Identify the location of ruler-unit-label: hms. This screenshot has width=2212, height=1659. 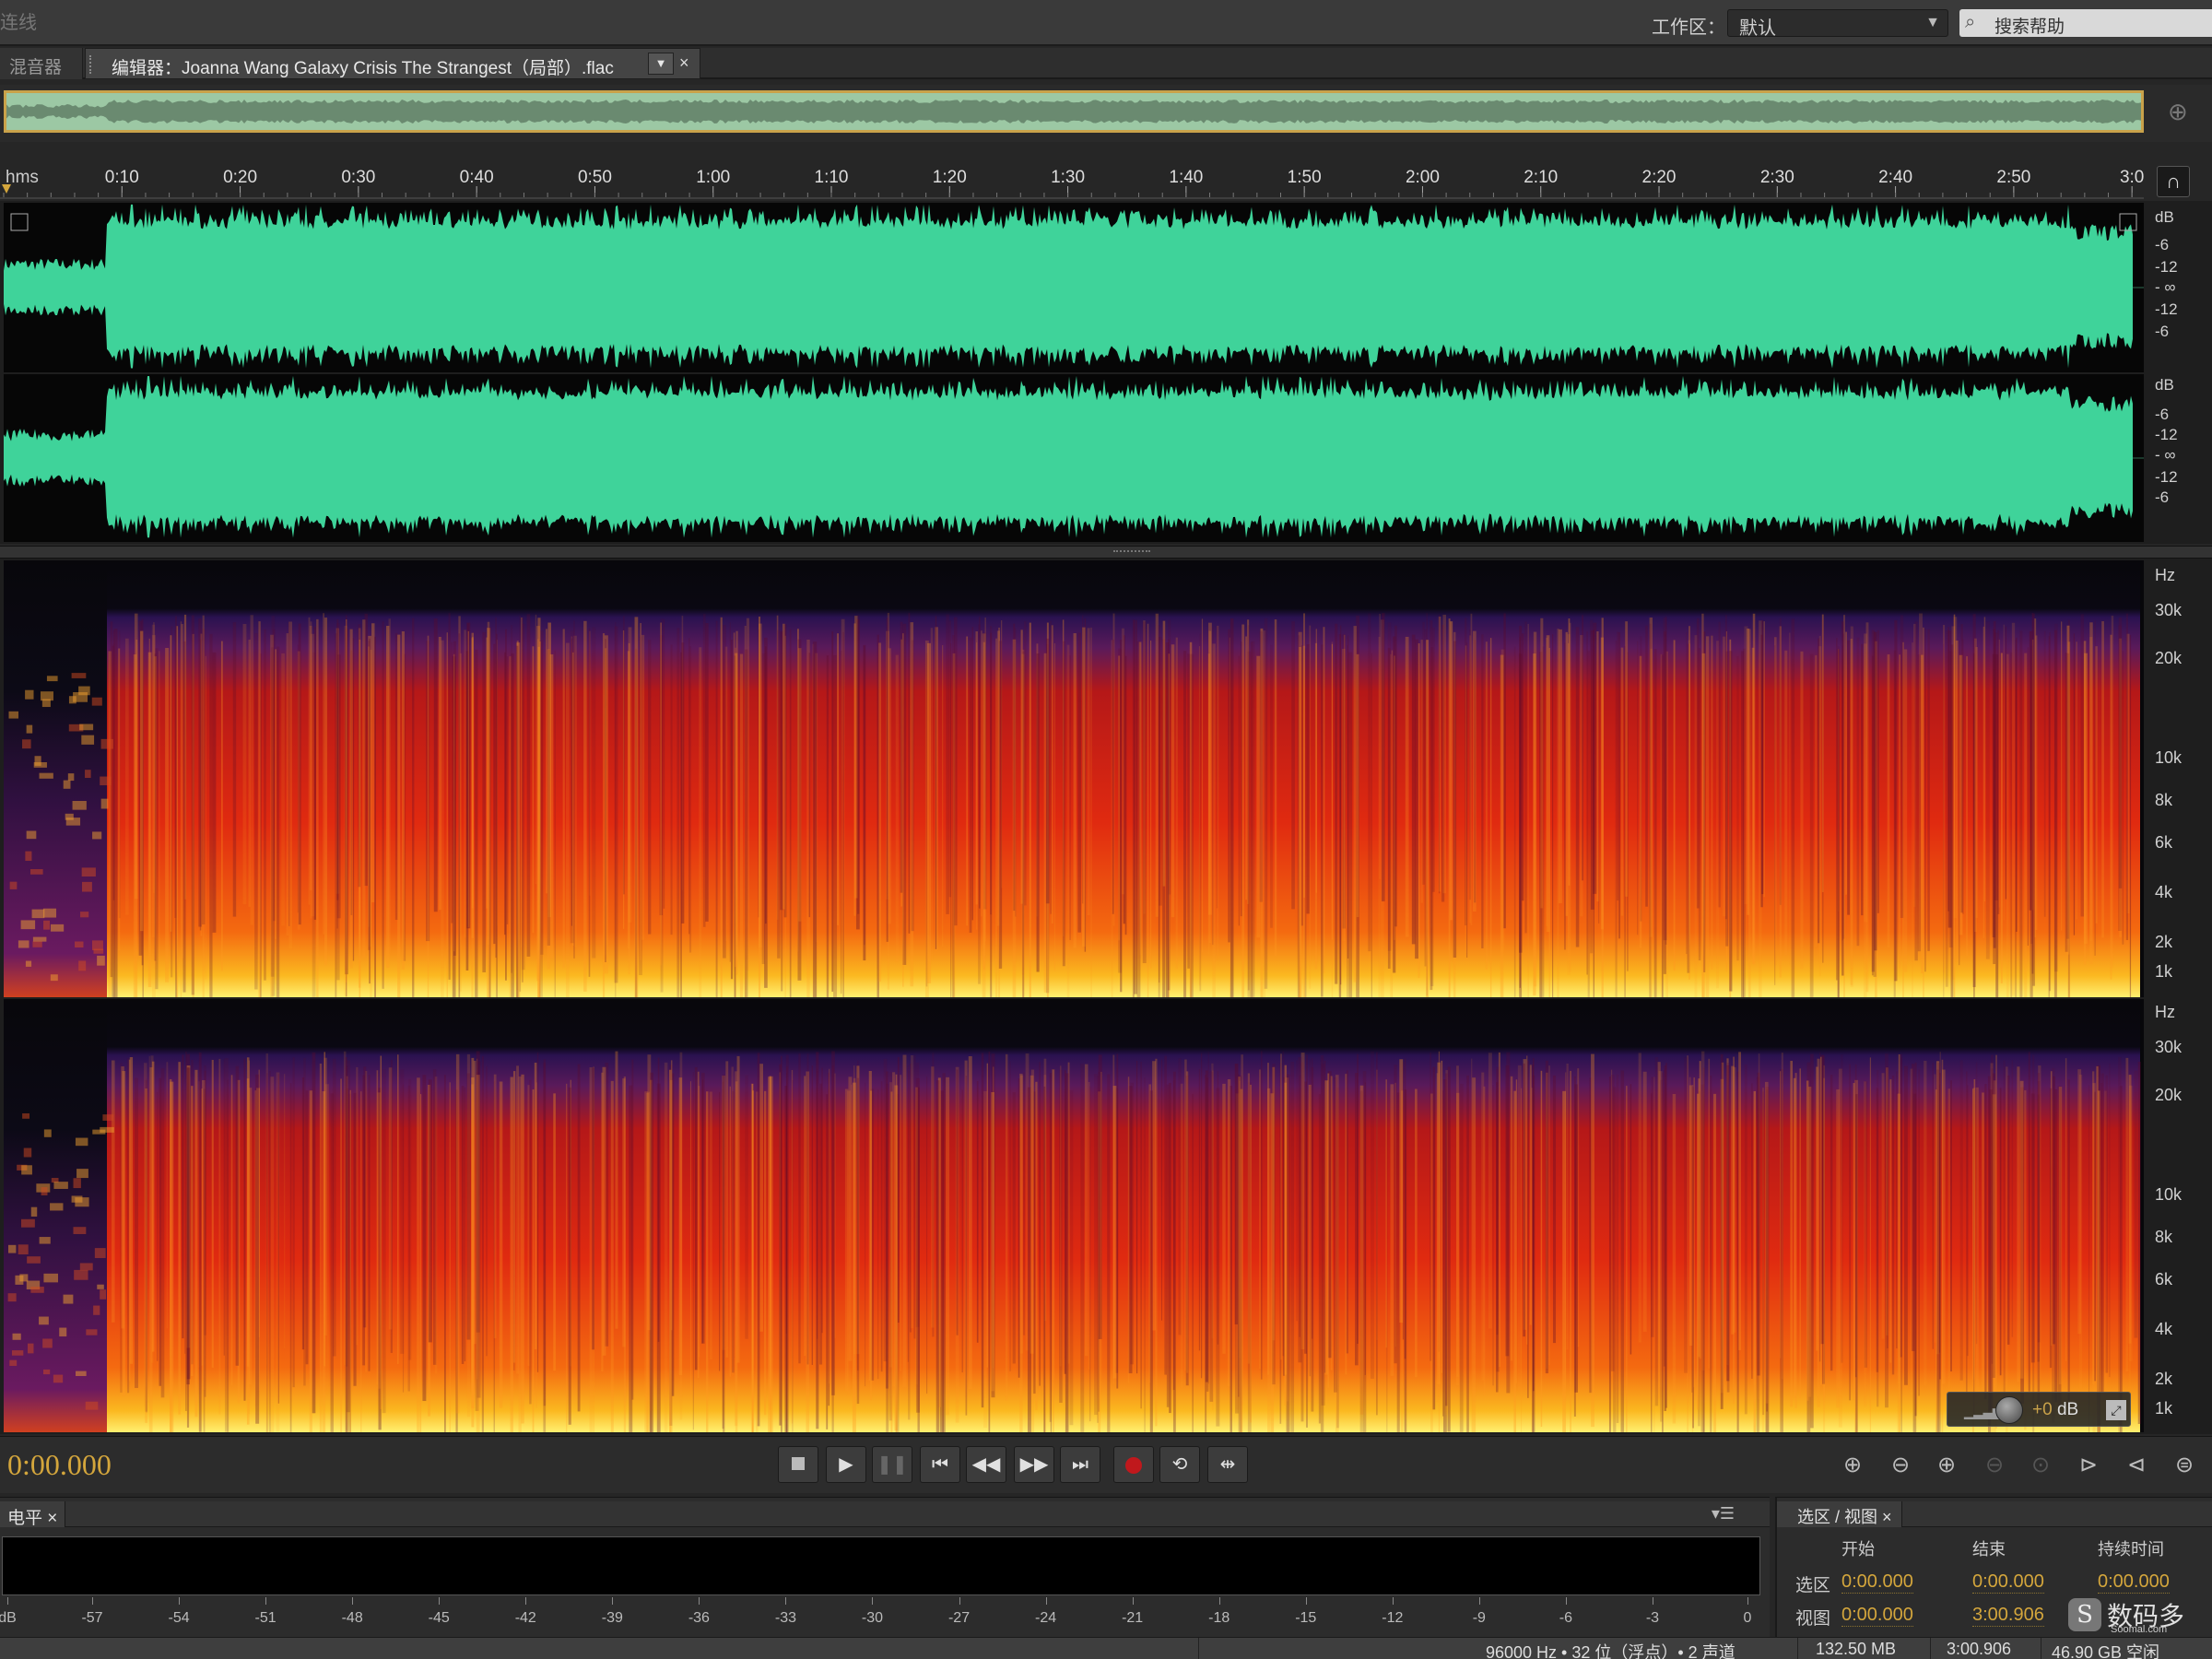
(22, 177).